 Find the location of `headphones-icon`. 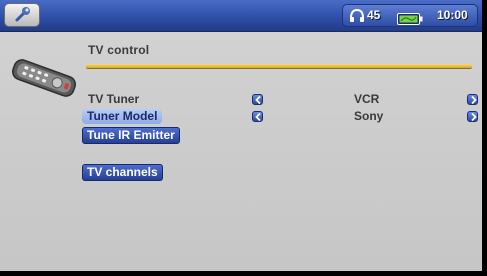

headphones-icon is located at coordinates (357, 17).